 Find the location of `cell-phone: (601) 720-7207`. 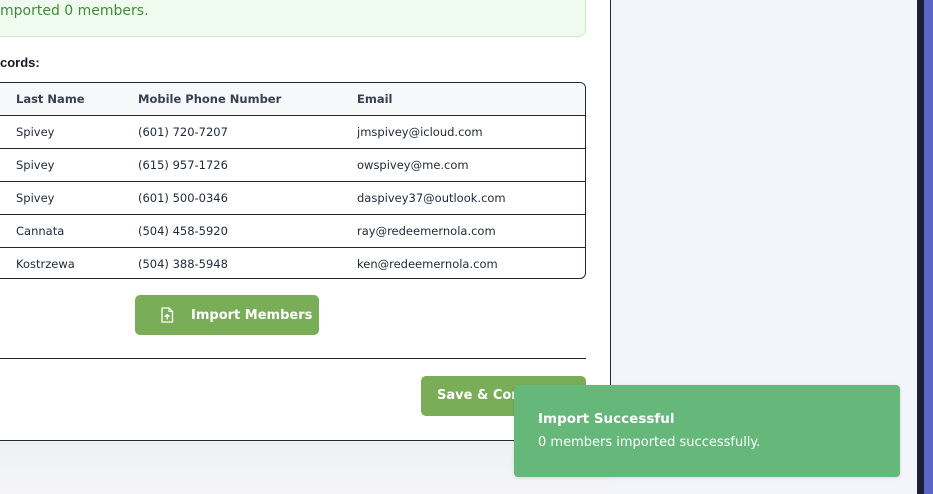

cell-phone: (601) 720-7207 is located at coordinates (183, 132).